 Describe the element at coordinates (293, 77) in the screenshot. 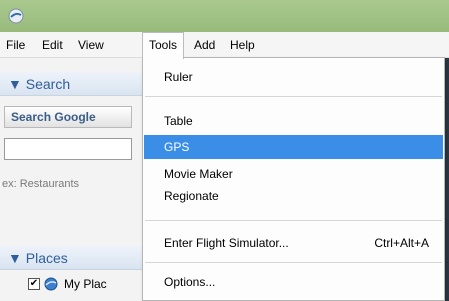

I see `menu-item-ruler: Ruler` at that location.